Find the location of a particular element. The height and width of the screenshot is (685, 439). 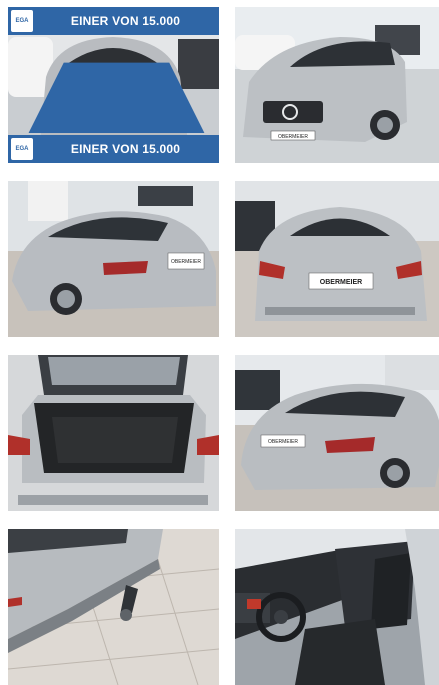

car-rear-left-image: OBERMEIER is located at coordinates (113, 259).